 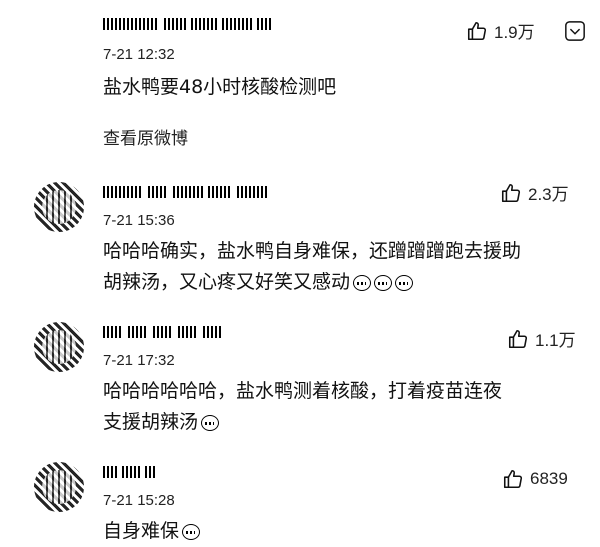 I want to click on like-count: 6839, so click(x=549, y=478).